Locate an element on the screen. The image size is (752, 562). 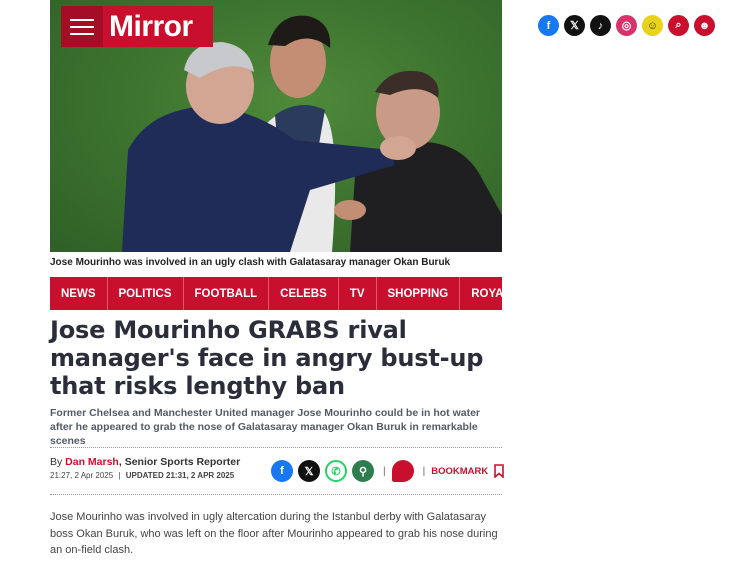
nav-item-royals: ROYALS is located at coordinates (494, 293).